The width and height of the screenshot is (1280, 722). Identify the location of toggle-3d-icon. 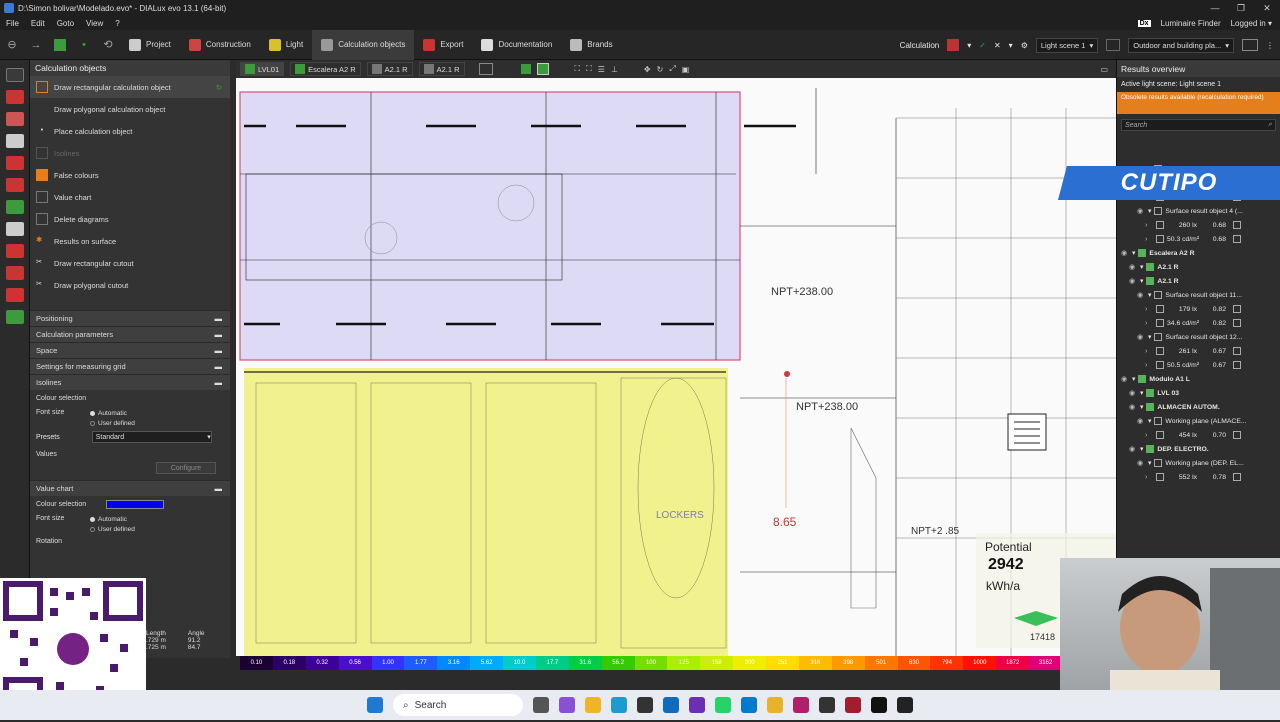
(525, 69).